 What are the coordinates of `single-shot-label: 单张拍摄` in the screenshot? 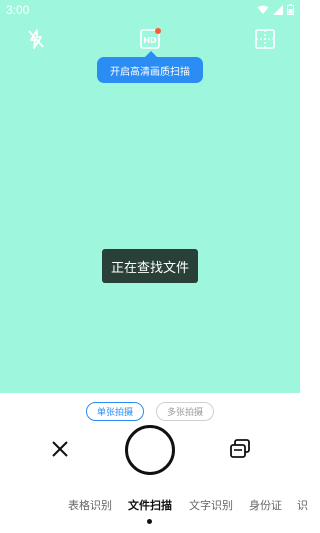 It's located at (114, 413).